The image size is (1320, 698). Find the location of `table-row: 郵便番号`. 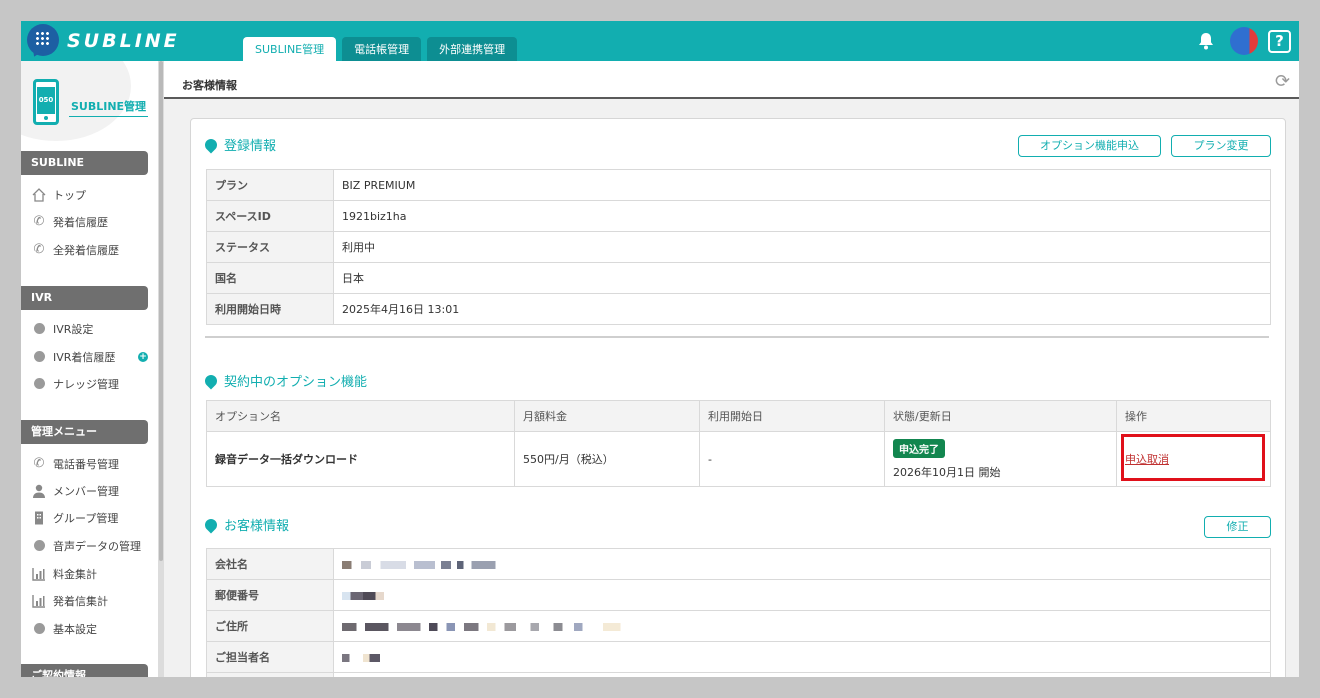

table-row: 郵便番号 is located at coordinates (738, 595).